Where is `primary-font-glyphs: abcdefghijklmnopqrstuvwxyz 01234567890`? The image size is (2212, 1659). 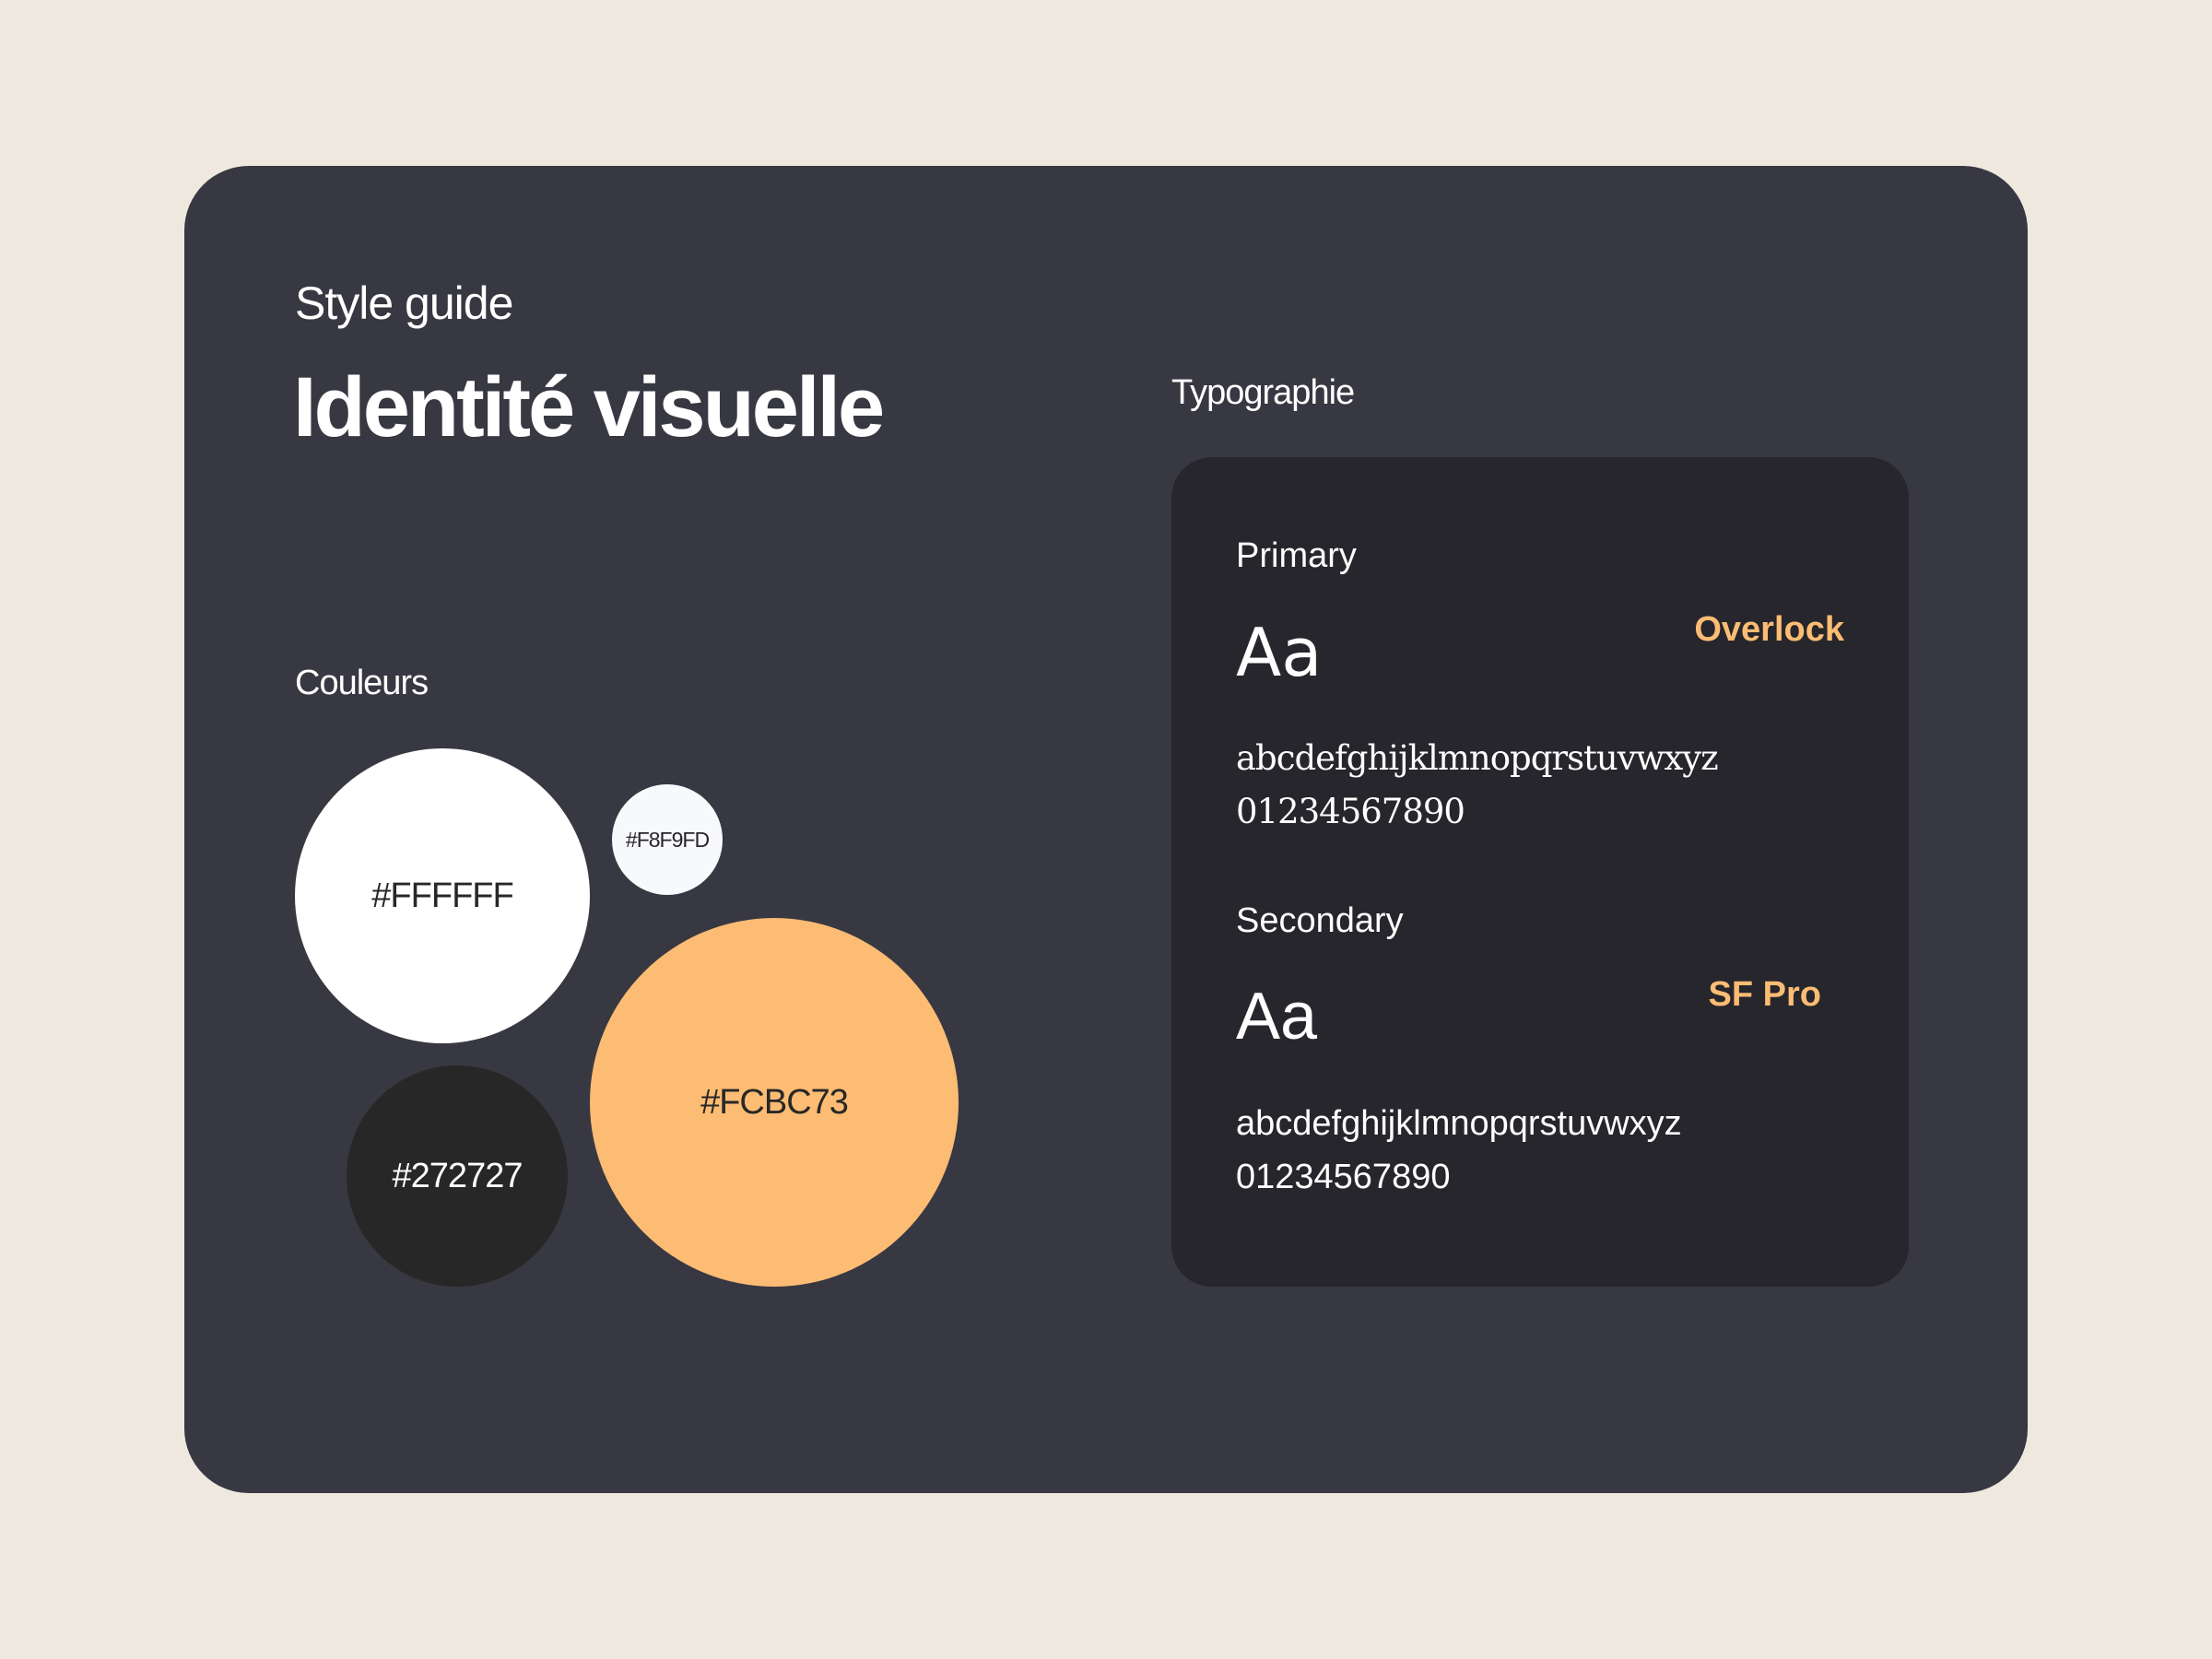 primary-font-glyphs: abcdefghijklmnopqrstuvwxyz 01234567890 is located at coordinates (1477, 785).